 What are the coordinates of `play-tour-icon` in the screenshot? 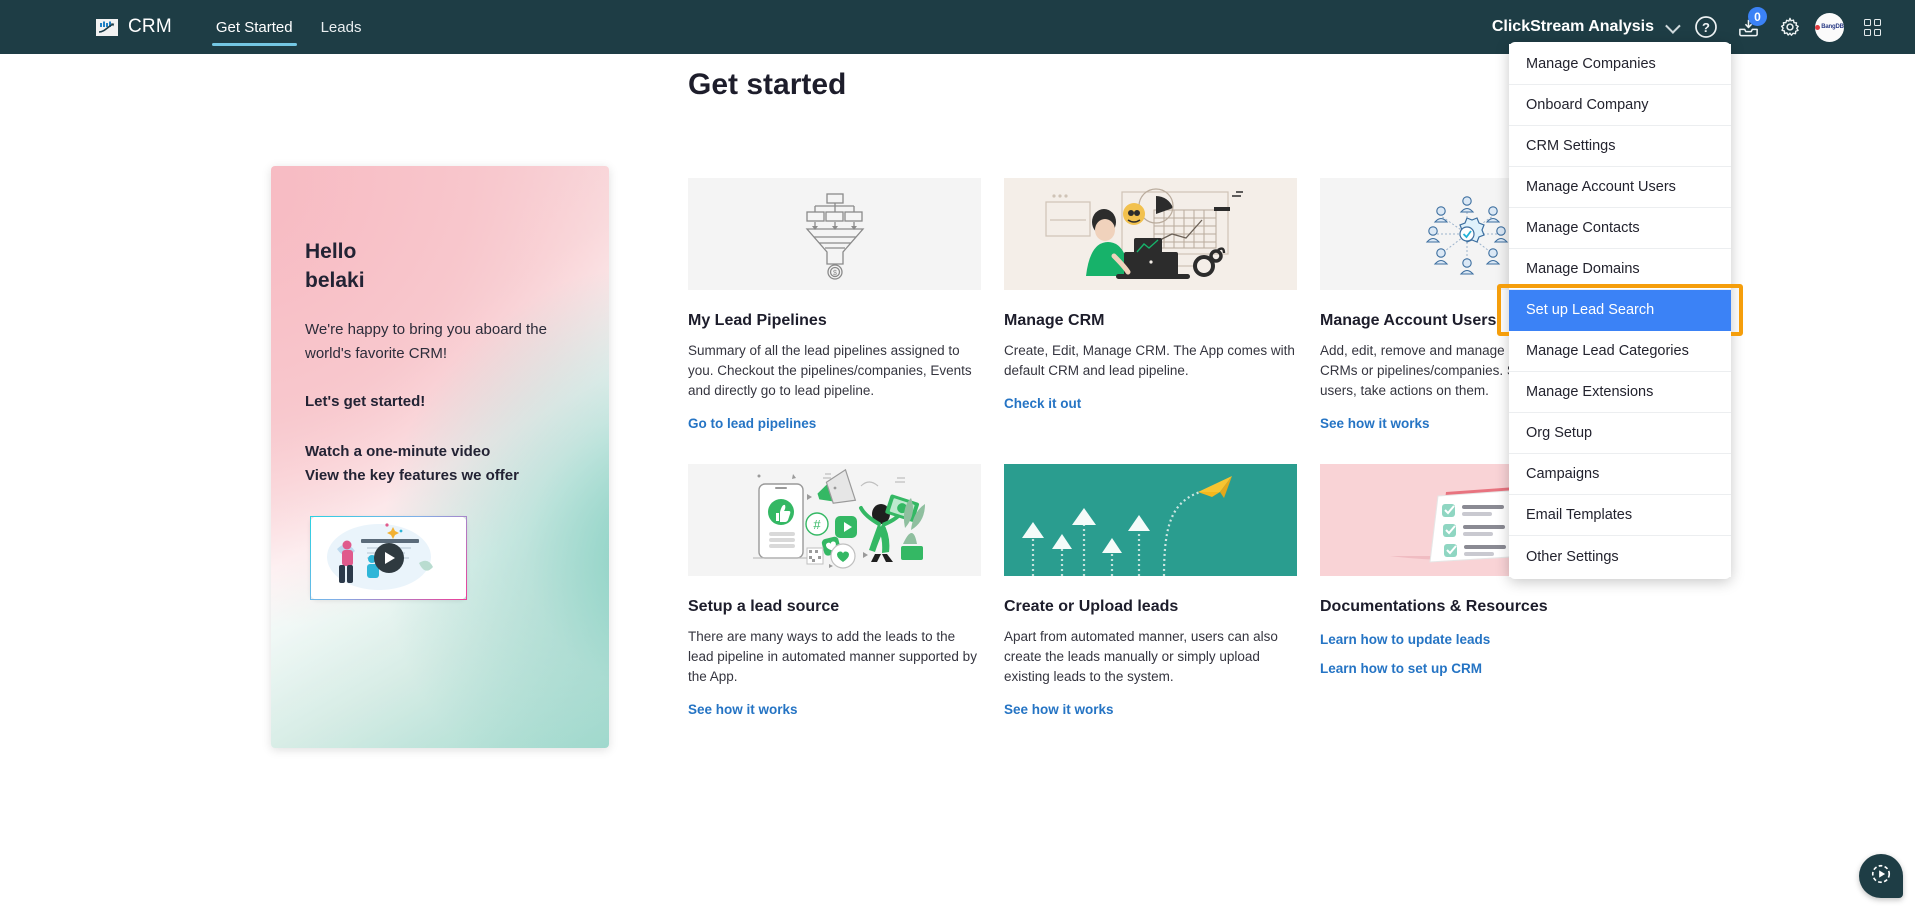 It's located at (1881, 876).